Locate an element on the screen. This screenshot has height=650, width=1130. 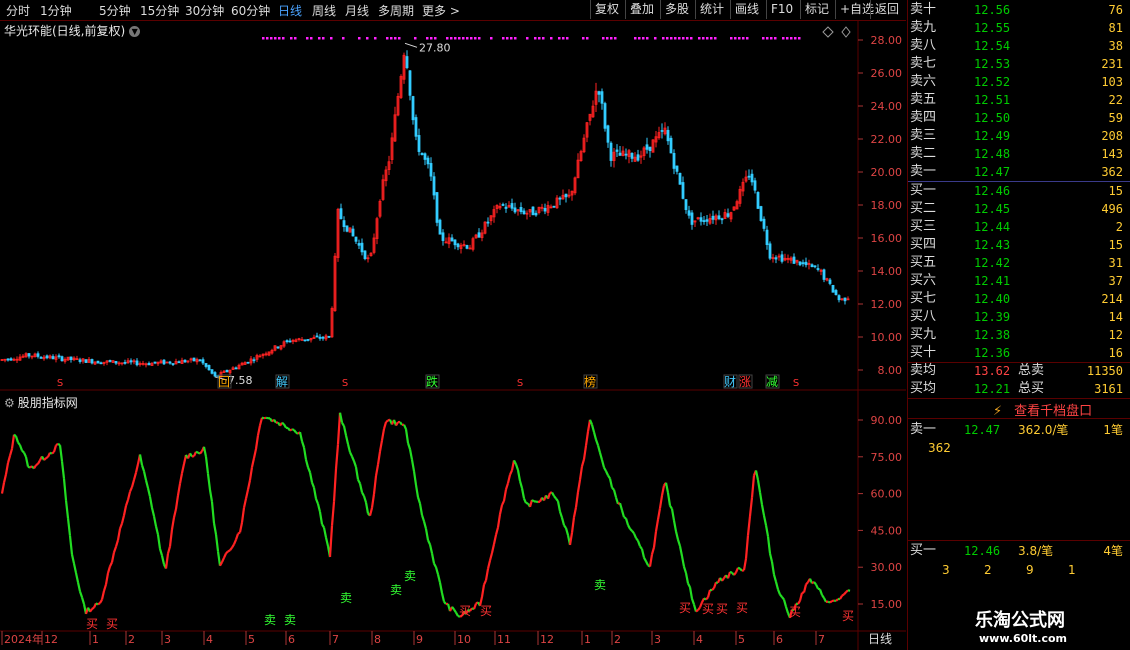
event-marker: 榜 is located at coordinates (590, 381).